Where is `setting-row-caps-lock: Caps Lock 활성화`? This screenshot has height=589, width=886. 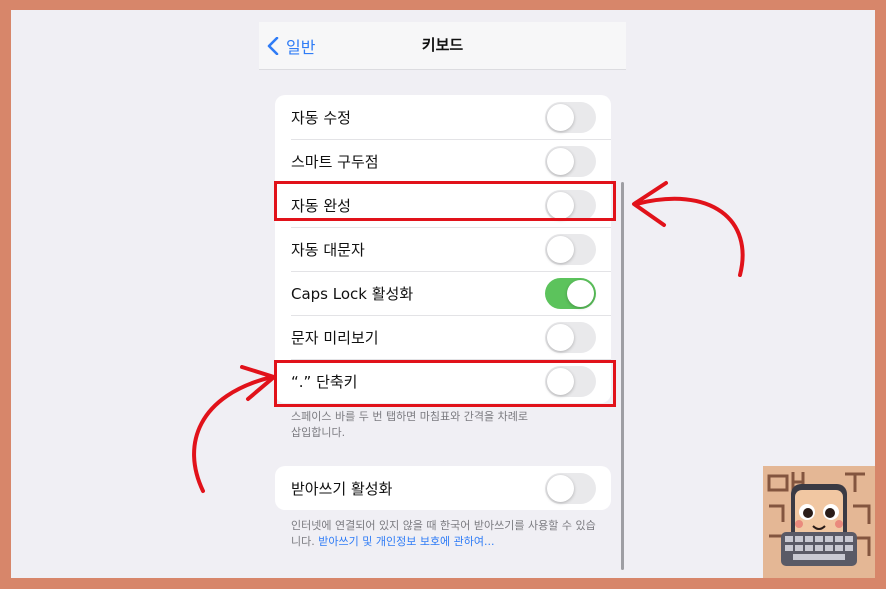
setting-row-caps-lock: Caps Lock 활성화 is located at coordinates (443, 293).